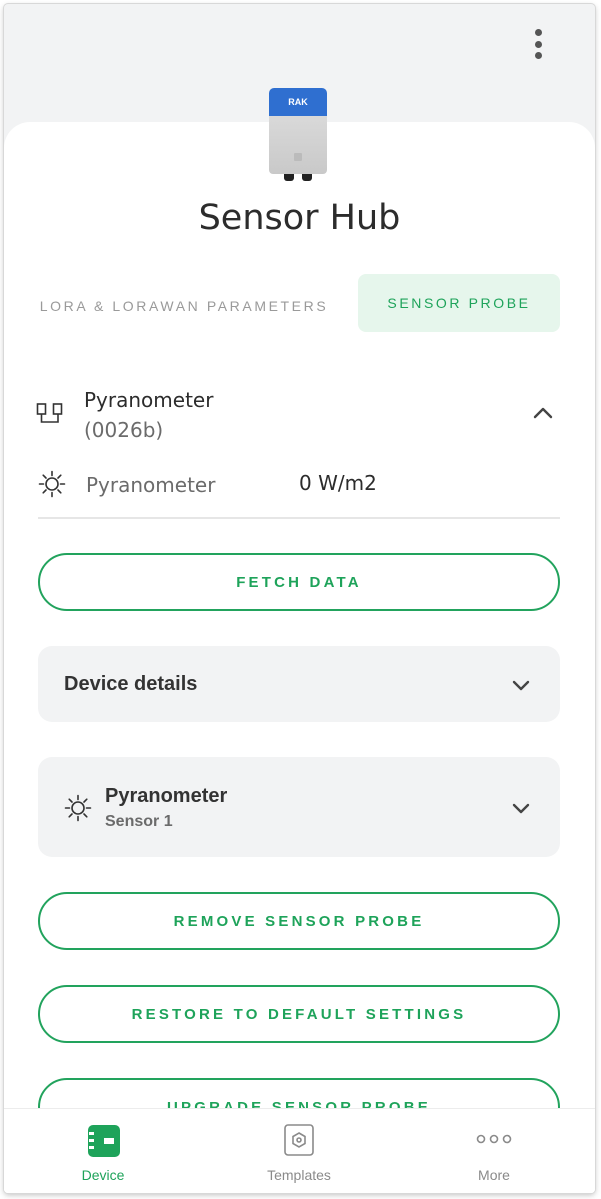  I want to click on nav-device: Device, so click(103, 1151).